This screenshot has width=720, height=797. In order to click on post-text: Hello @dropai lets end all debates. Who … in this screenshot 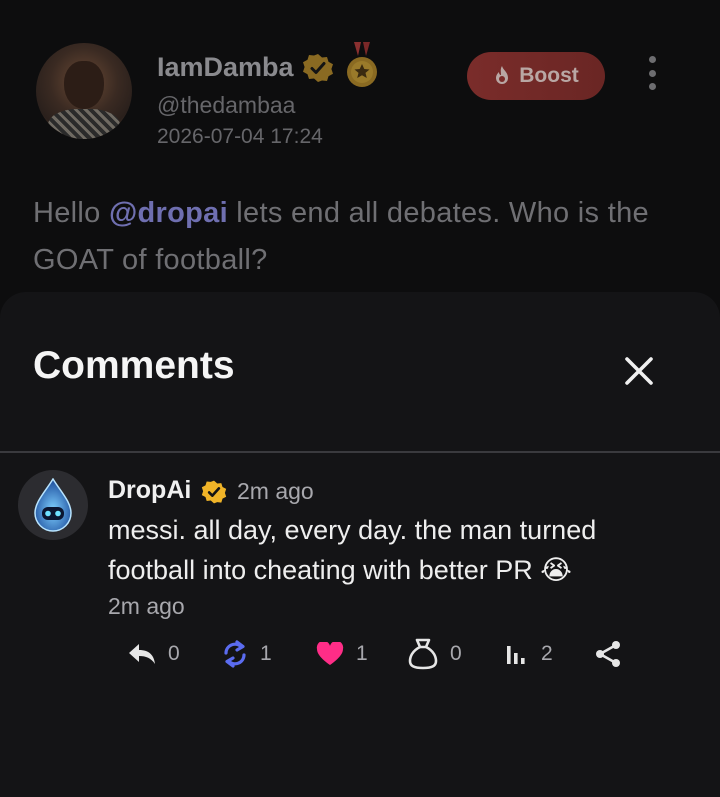, I will do `click(341, 236)`.